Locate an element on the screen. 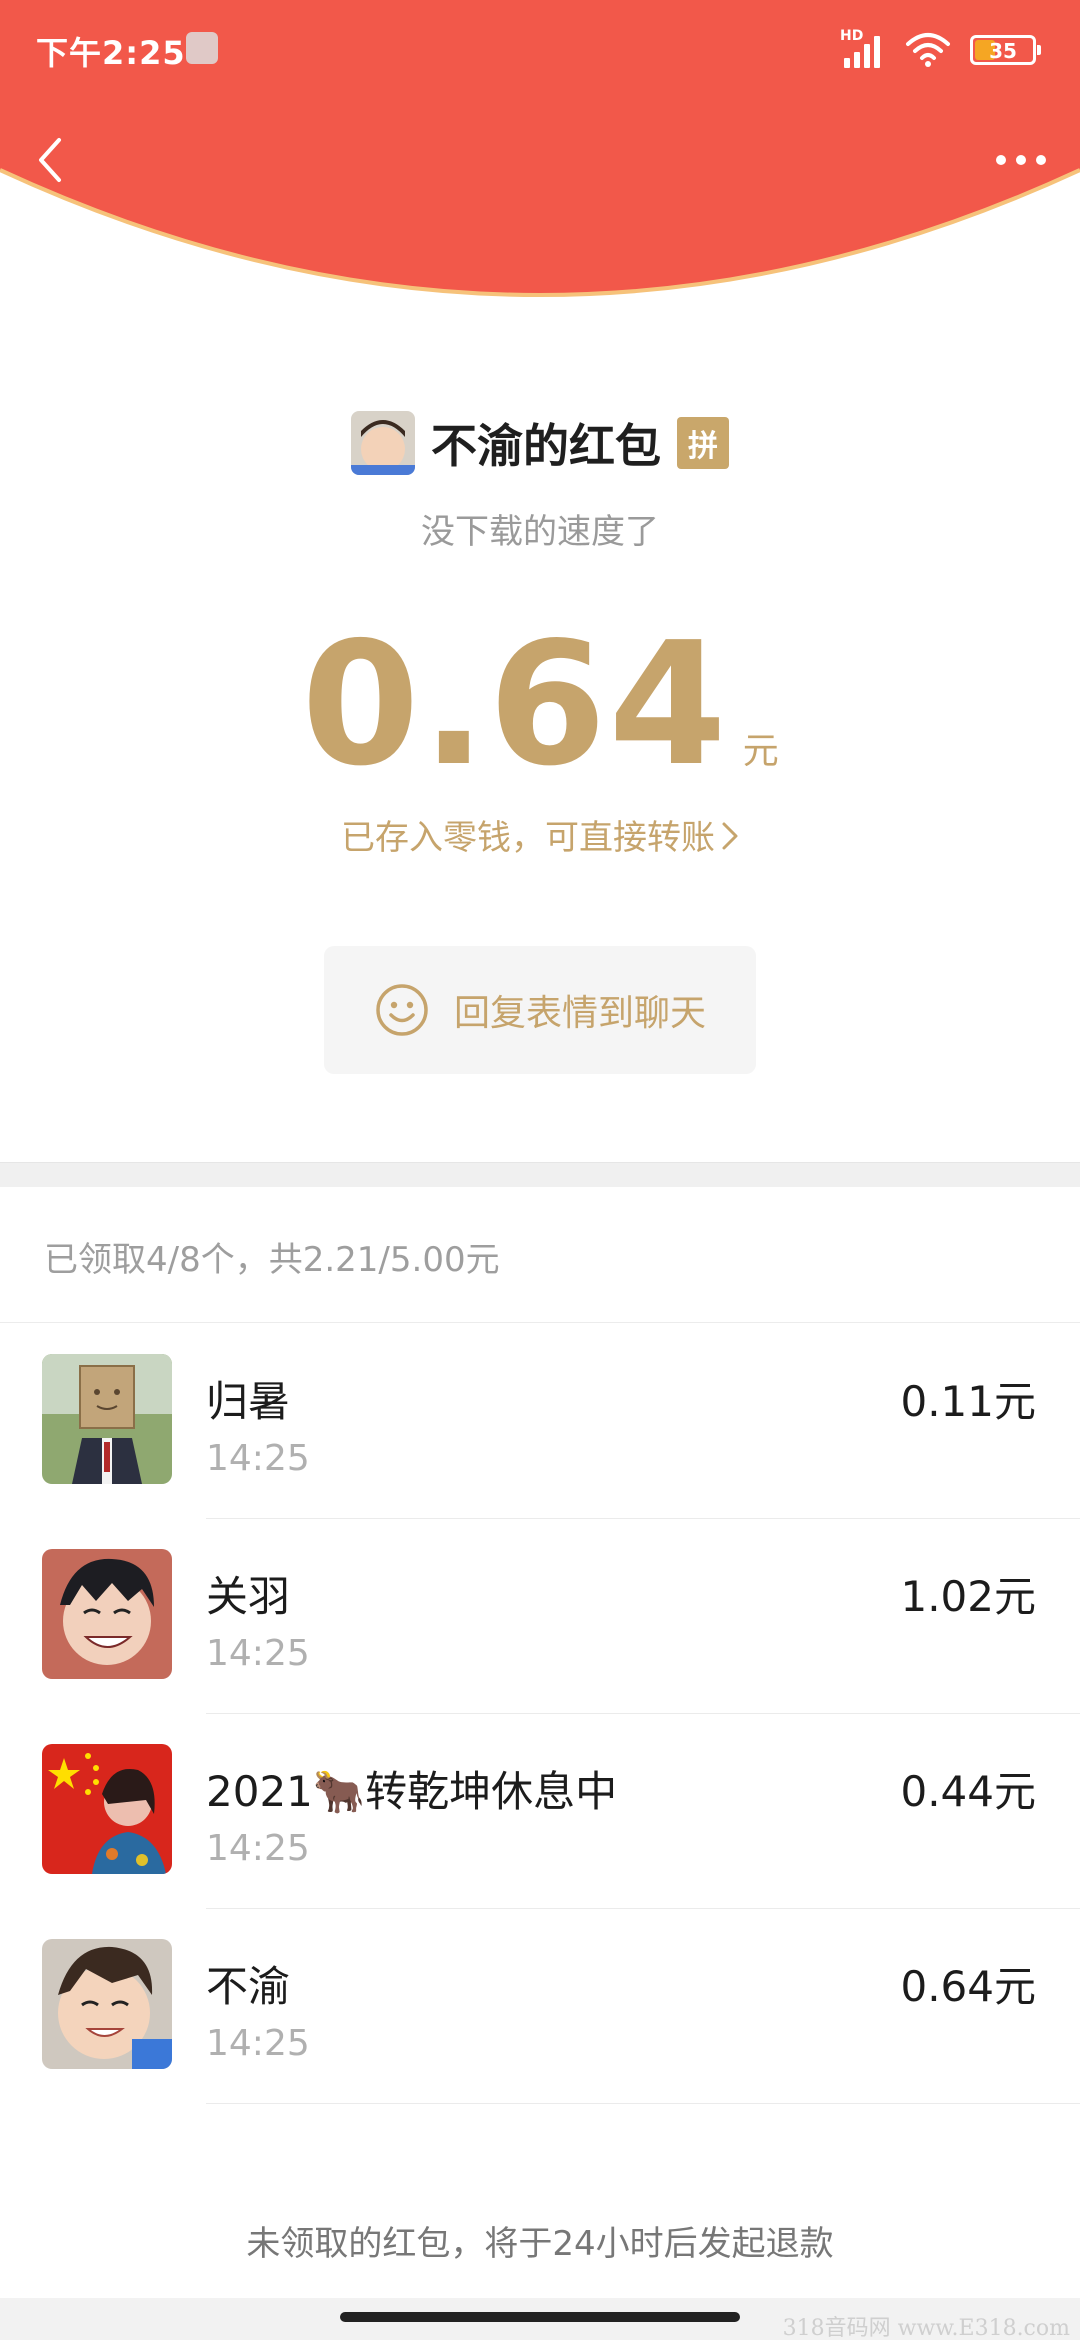 The image size is (1080, 2342). more-button is located at coordinates (1021, 160).